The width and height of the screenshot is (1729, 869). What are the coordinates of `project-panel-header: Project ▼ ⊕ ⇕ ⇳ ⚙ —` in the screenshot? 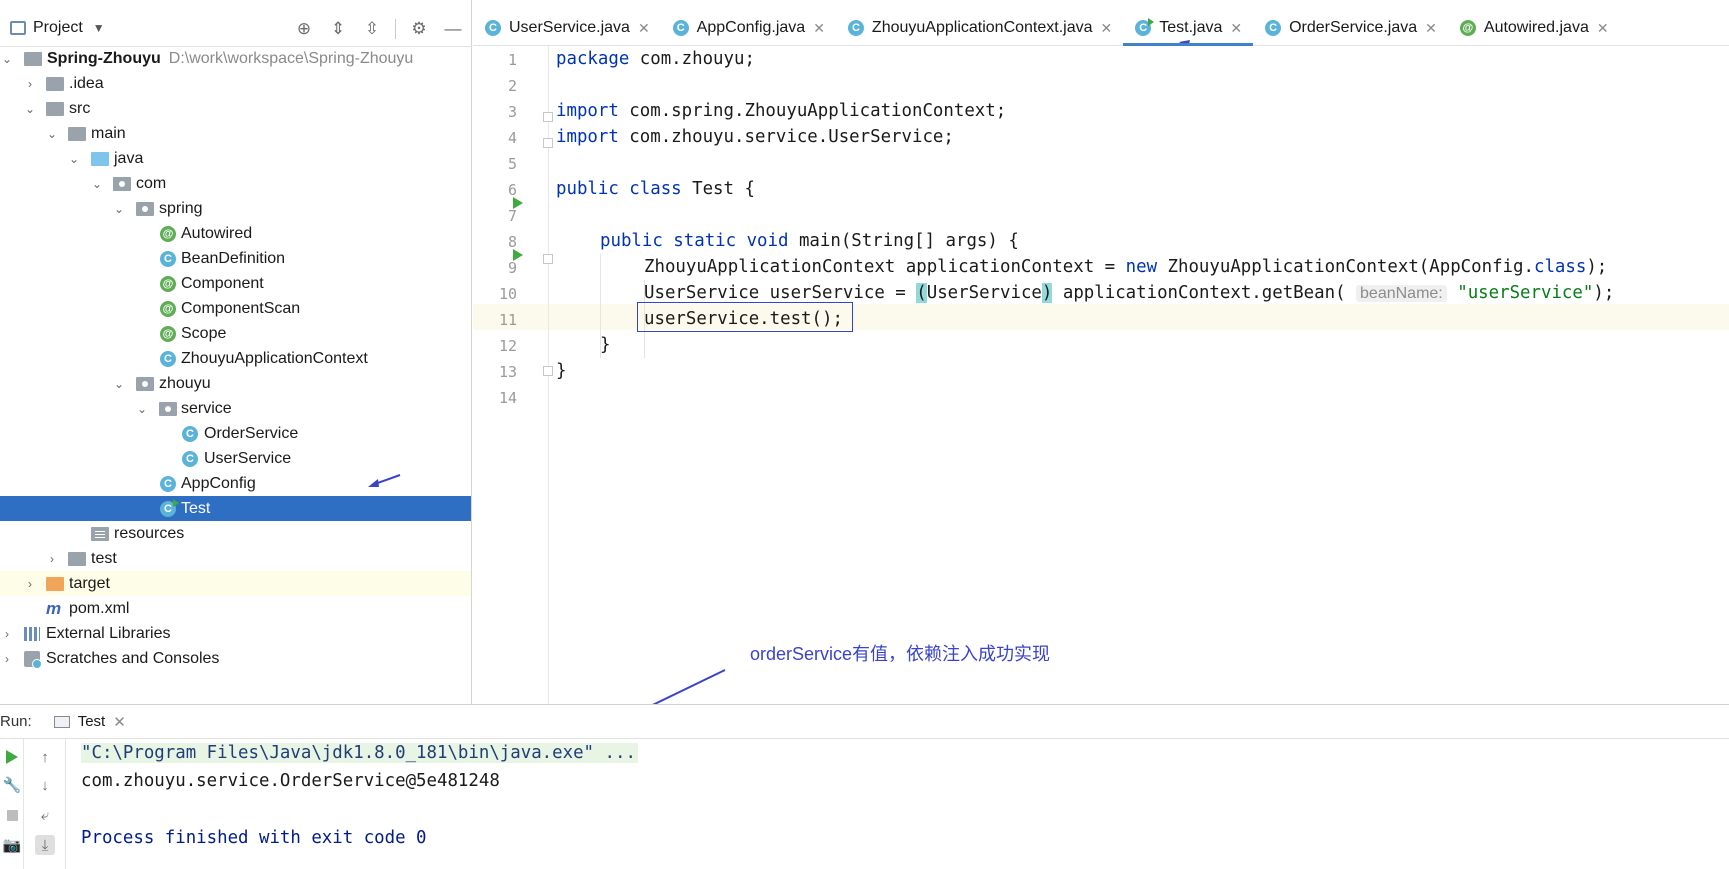 It's located at (236, 28).